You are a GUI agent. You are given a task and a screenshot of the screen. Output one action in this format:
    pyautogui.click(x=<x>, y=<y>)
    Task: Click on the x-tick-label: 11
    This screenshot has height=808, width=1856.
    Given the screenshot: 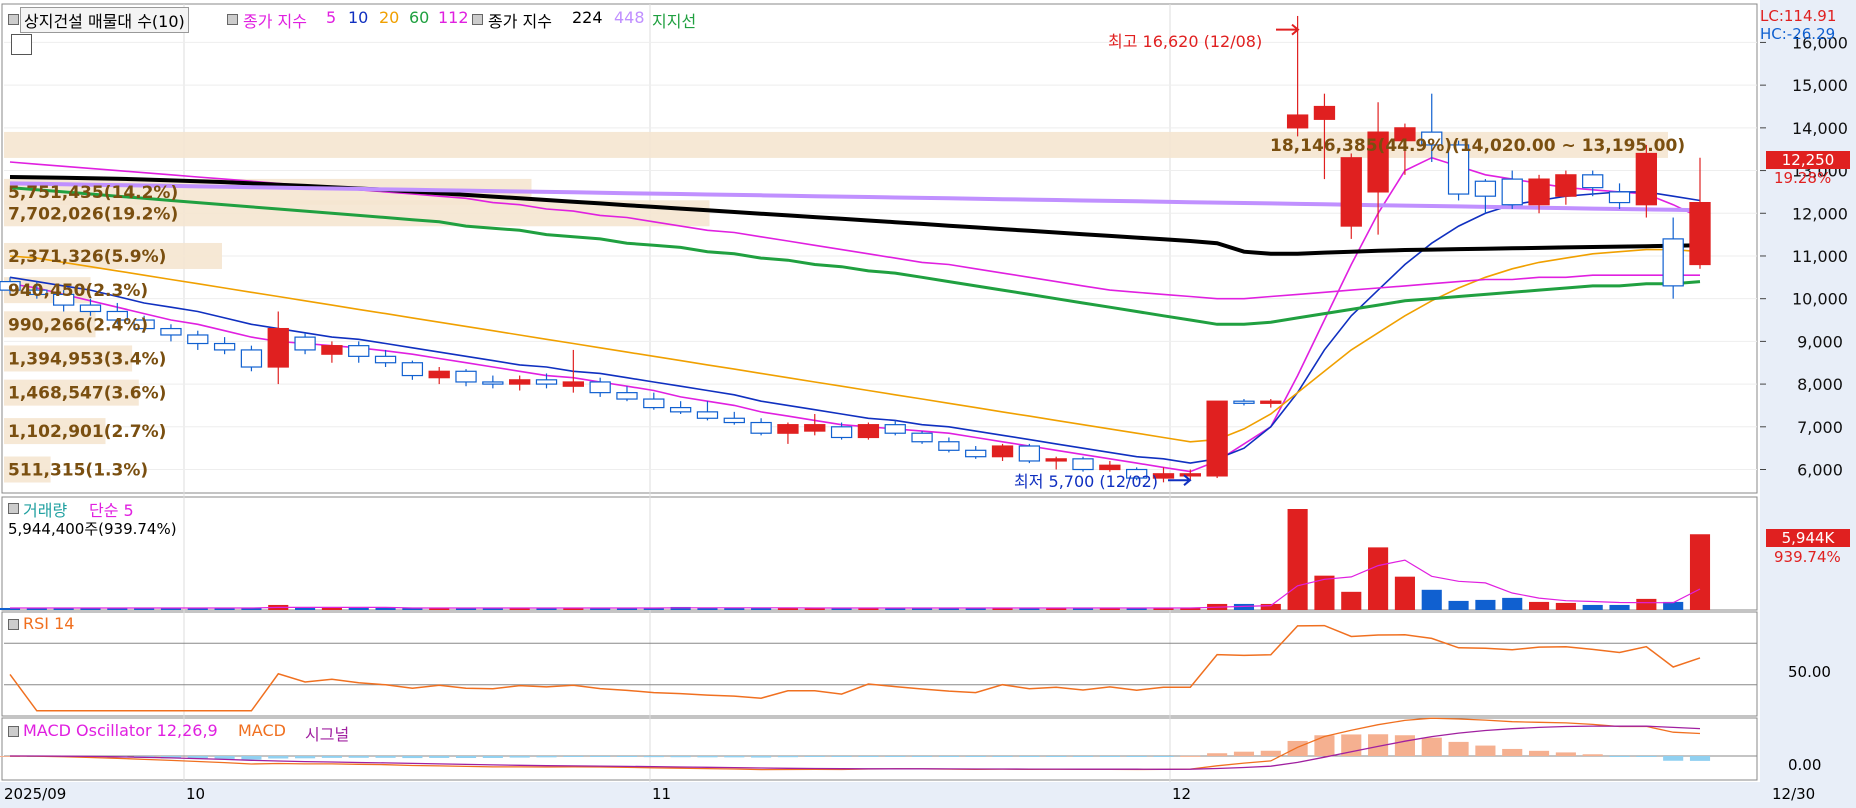 What is the action you would take?
    pyautogui.click(x=662, y=794)
    